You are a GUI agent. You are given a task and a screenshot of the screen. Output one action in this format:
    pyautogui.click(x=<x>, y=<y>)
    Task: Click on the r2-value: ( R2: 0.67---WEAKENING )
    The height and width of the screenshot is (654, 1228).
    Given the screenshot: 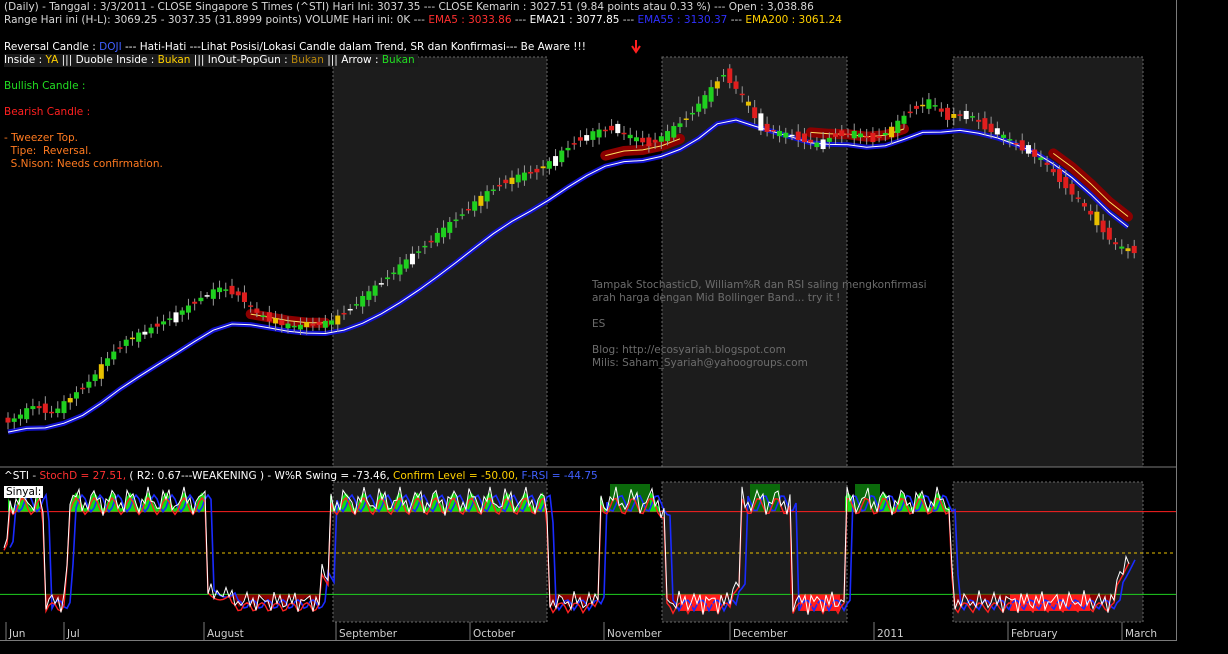 What is the action you would take?
    pyautogui.click(x=195, y=476)
    